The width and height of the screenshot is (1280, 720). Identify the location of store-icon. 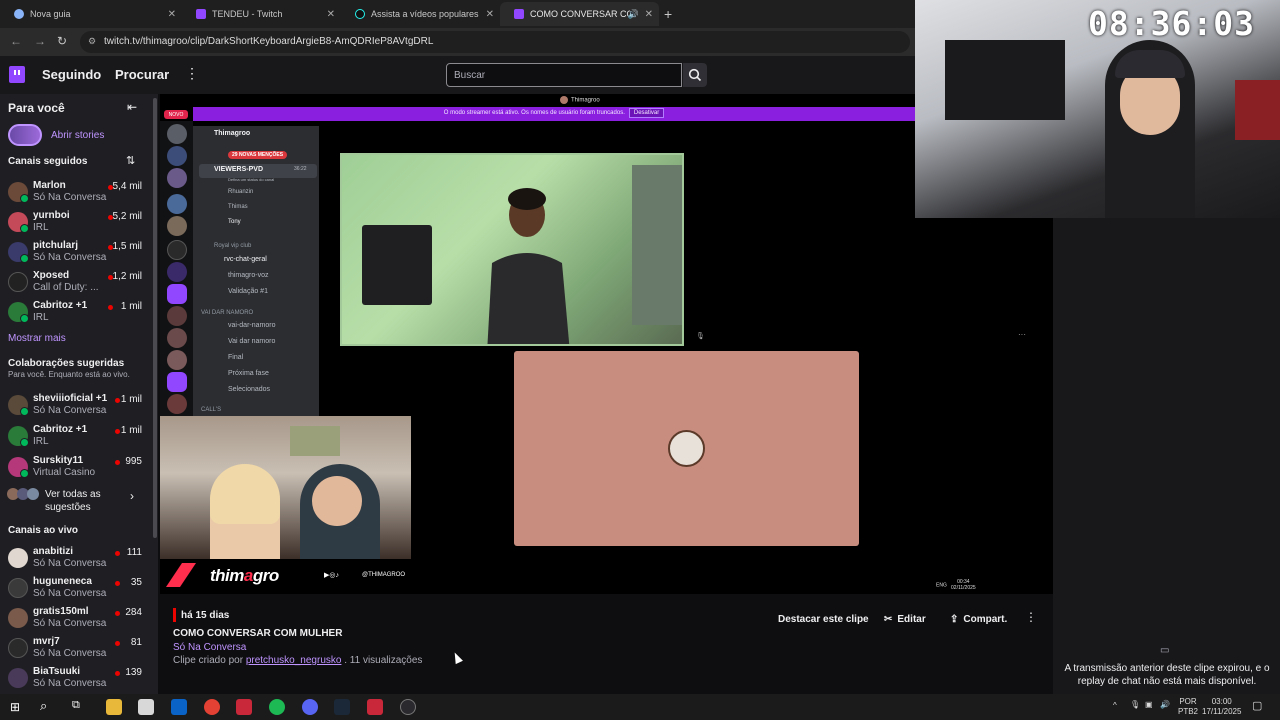
(146, 707).